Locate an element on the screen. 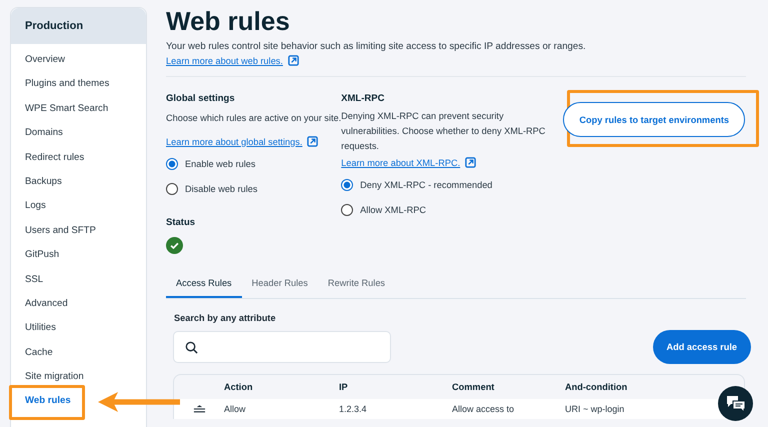 The height and width of the screenshot is (427, 768). status-heading: Status is located at coordinates (181, 222).